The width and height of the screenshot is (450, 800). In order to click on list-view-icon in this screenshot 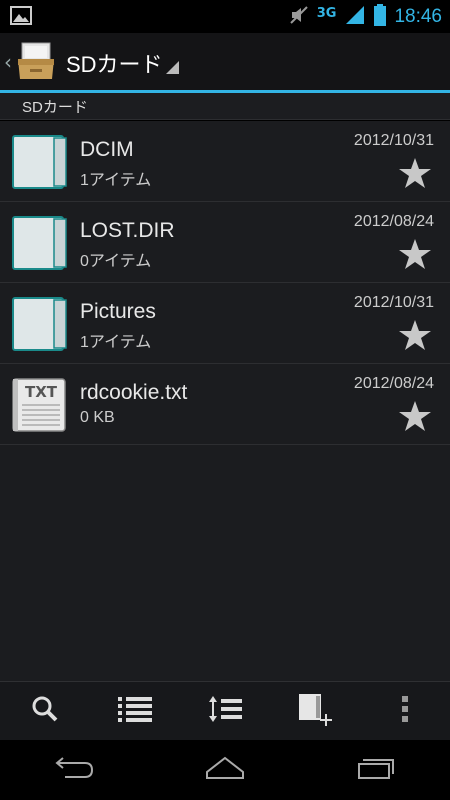, I will do `click(135, 711)`.